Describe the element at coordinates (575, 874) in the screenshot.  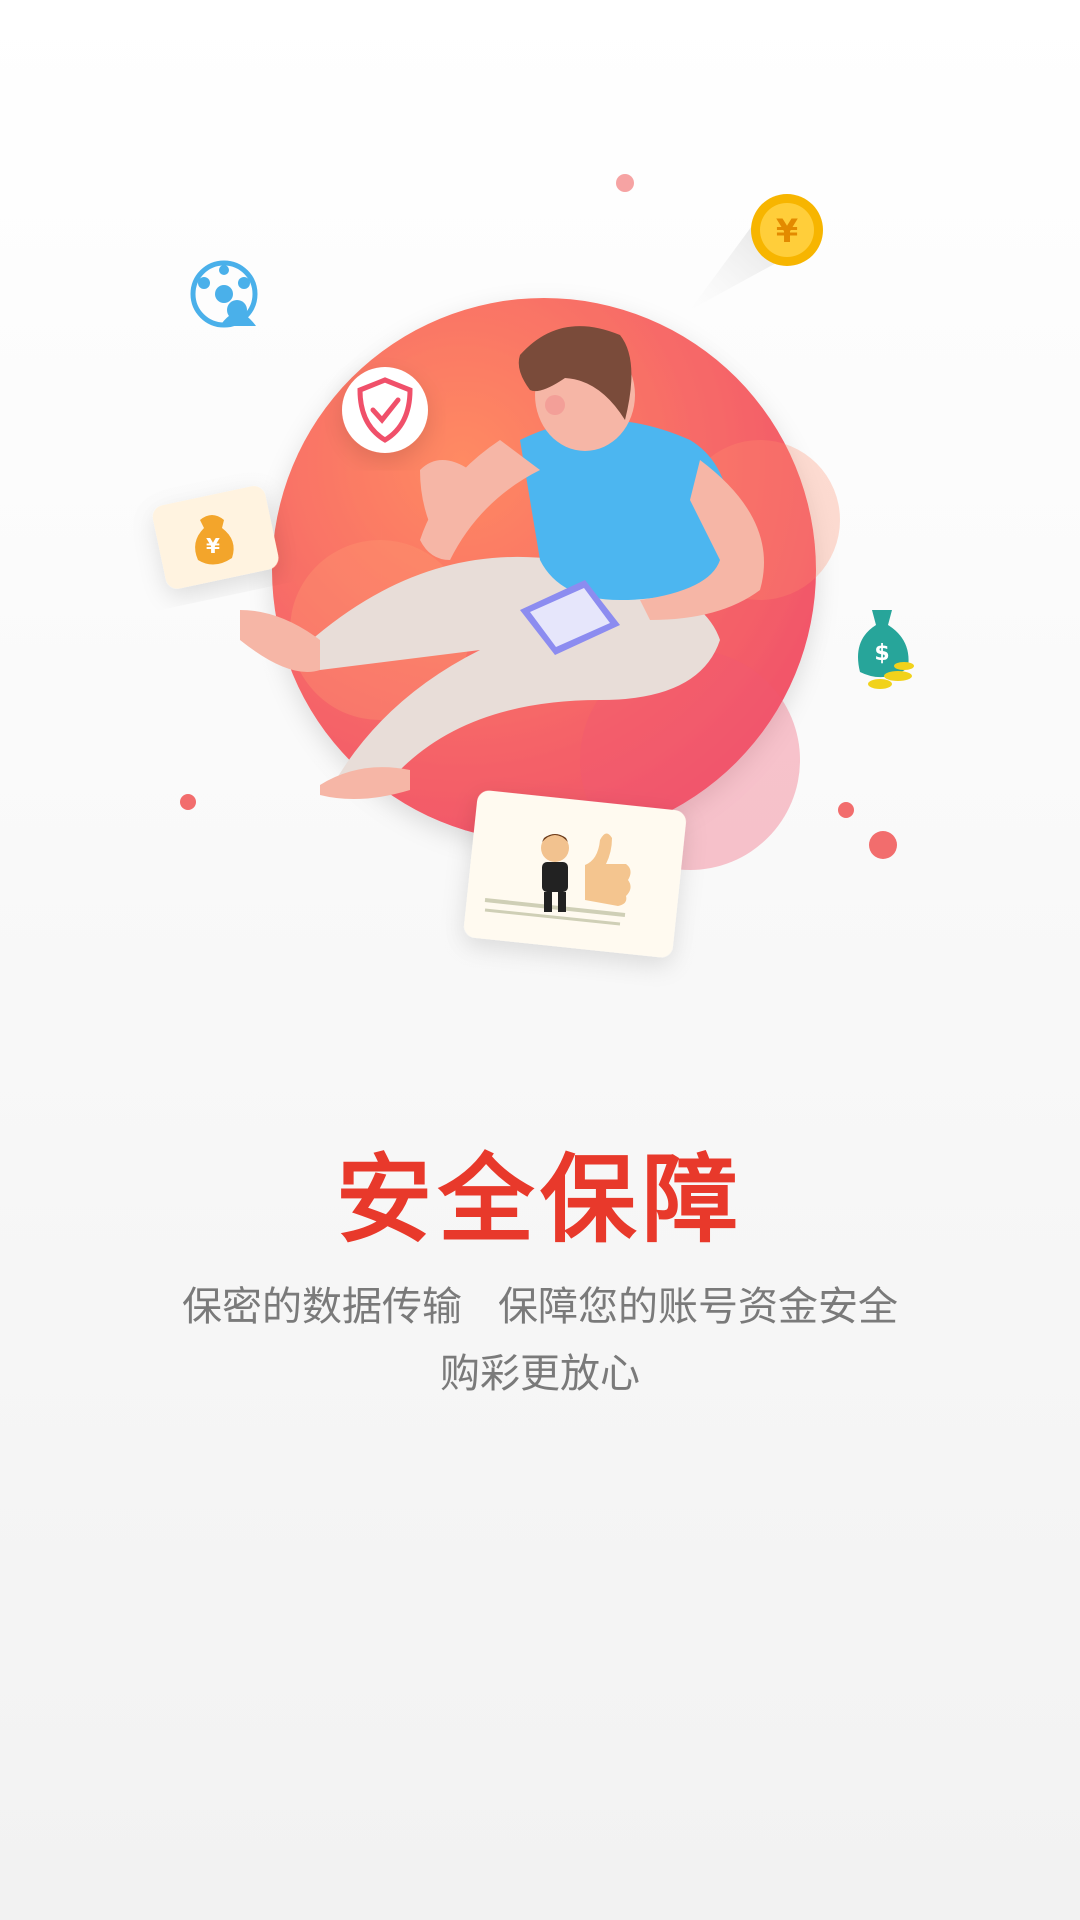
I see `thumbs-up-card-icon` at that location.